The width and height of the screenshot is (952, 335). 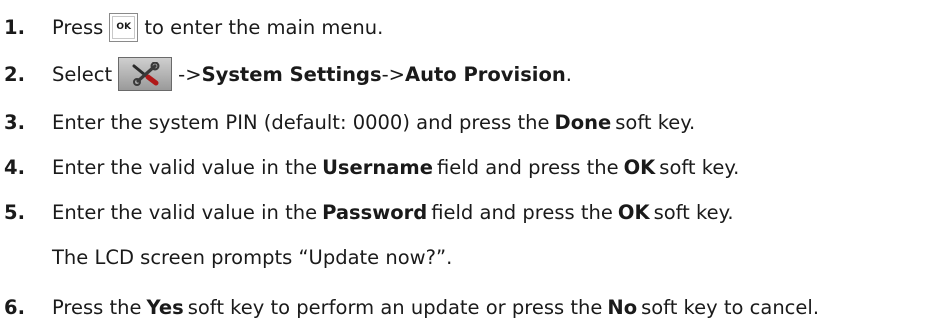 What do you see at coordinates (622, 307) in the screenshot?
I see `soft-key-no: No` at bounding box center [622, 307].